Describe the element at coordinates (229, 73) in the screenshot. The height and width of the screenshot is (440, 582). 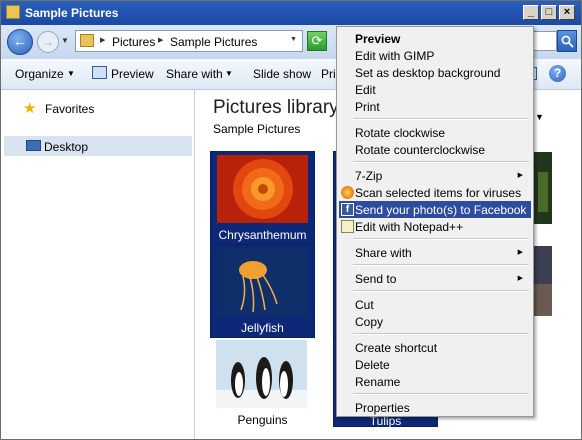
I see `share-with-dropdown-icon: ▼` at that location.